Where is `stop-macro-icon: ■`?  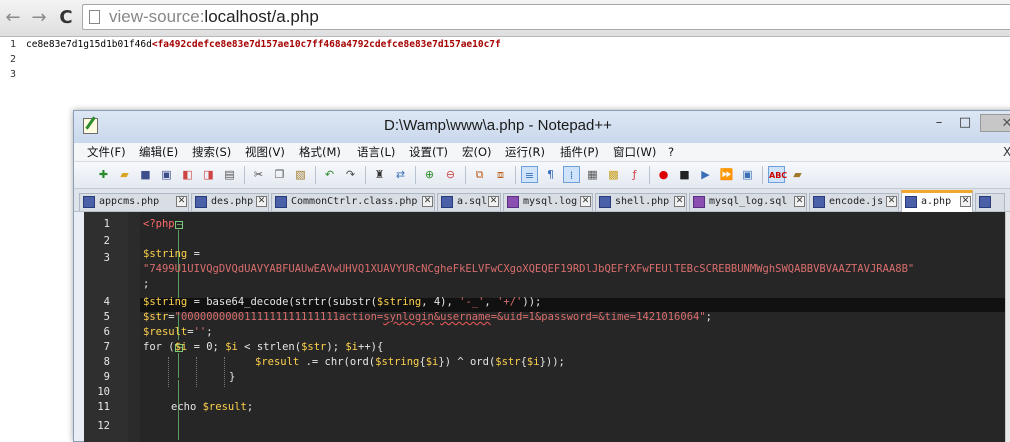 stop-macro-icon: ■ is located at coordinates (684, 174).